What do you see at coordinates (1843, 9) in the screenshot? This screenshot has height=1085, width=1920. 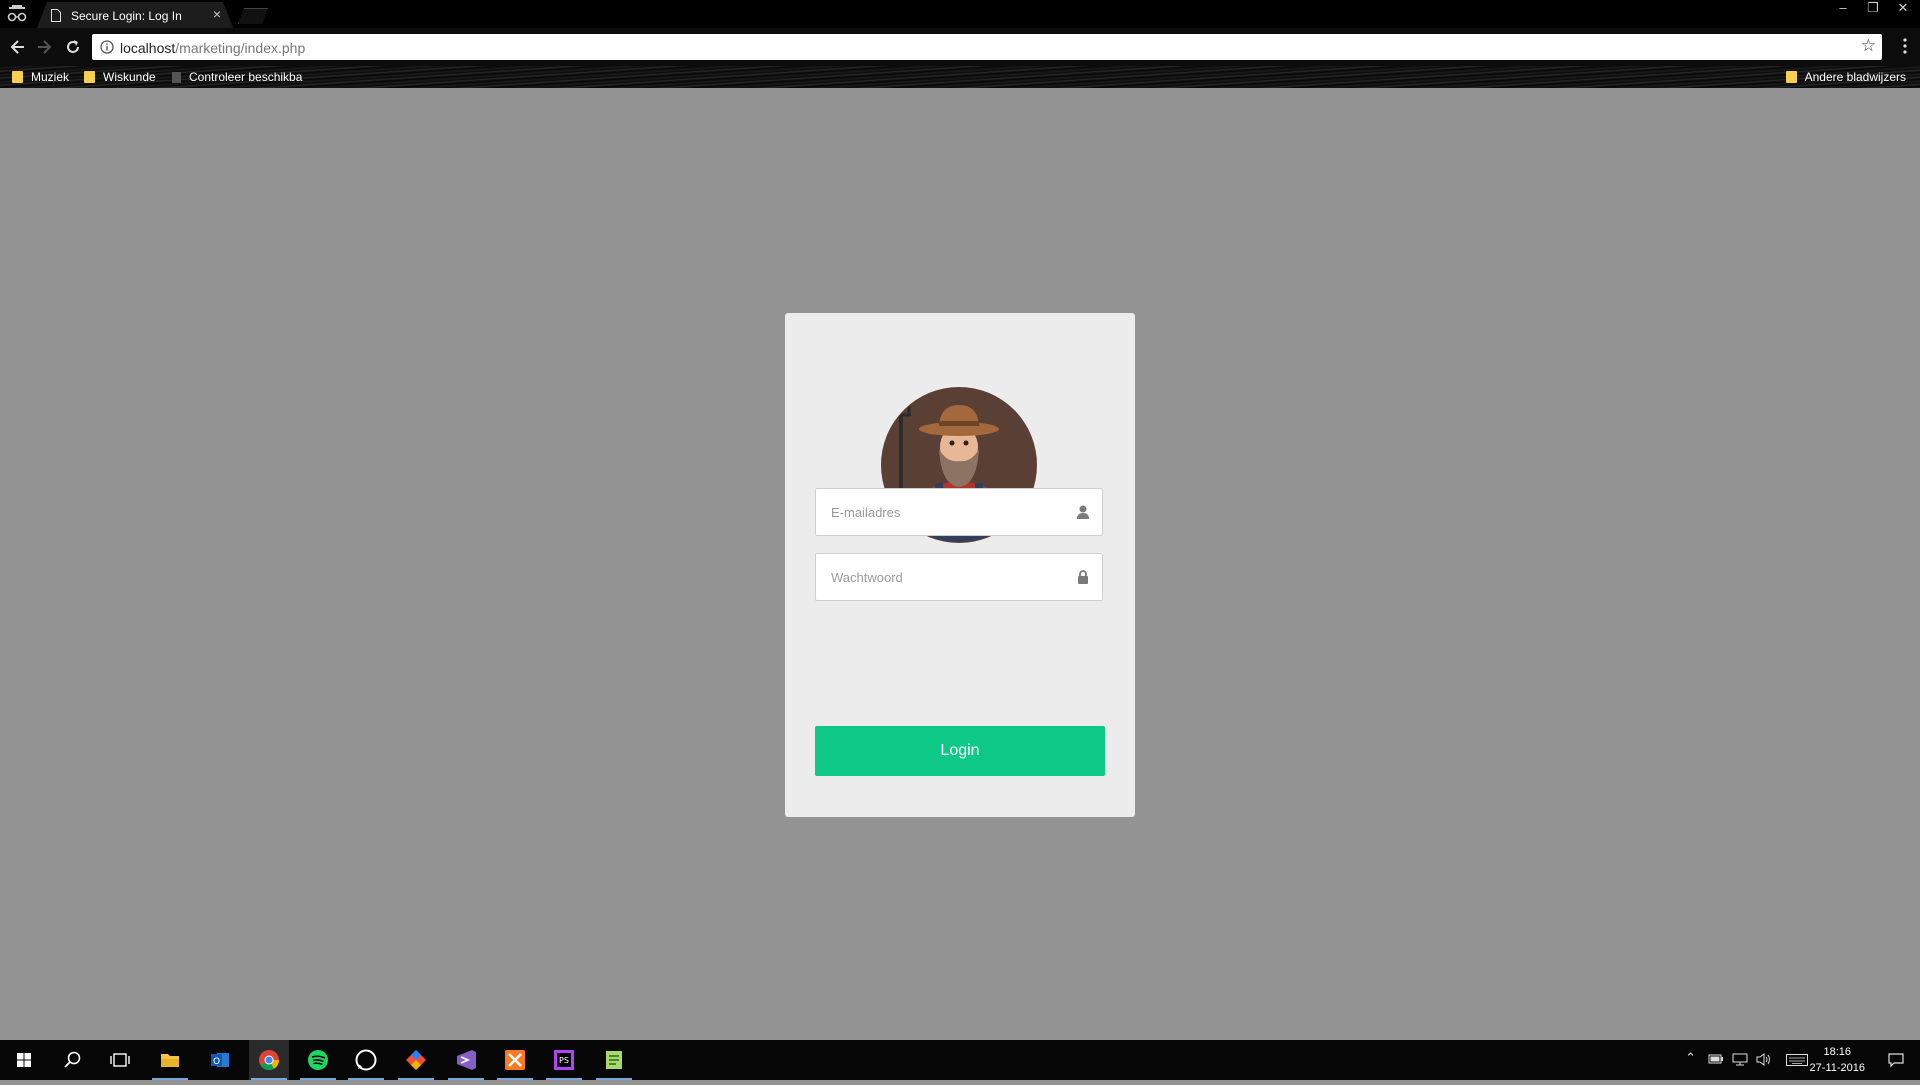 I see `minimize-button: –` at bounding box center [1843, 9].